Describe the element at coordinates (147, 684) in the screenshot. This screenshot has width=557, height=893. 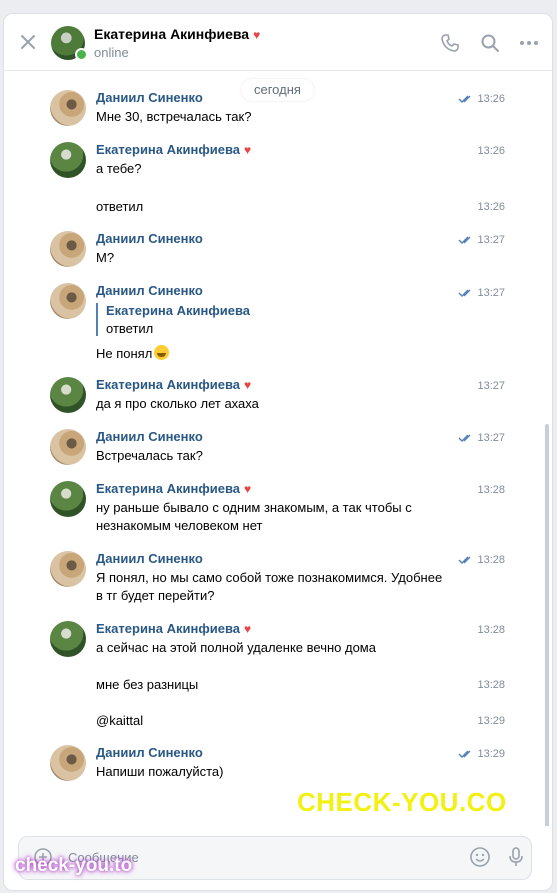
I see `message-text: мне без разницы` at that location.